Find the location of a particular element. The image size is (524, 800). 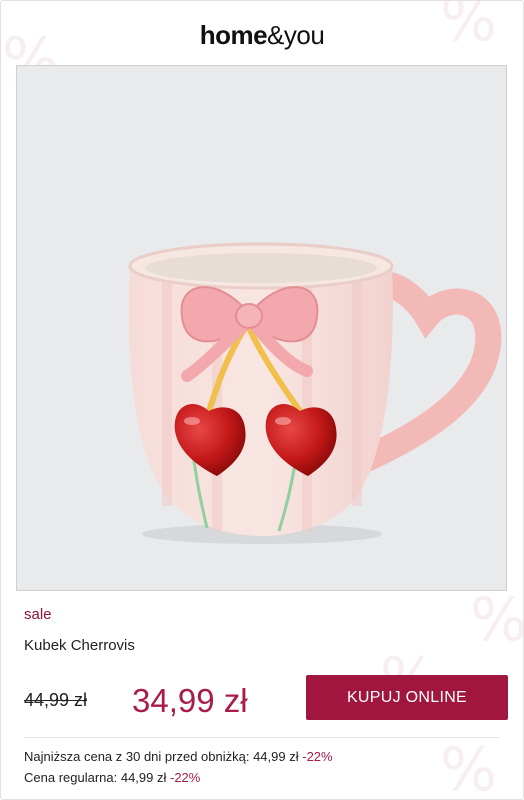

current-price: 34,99 zł is located at coordinates (190, 700).